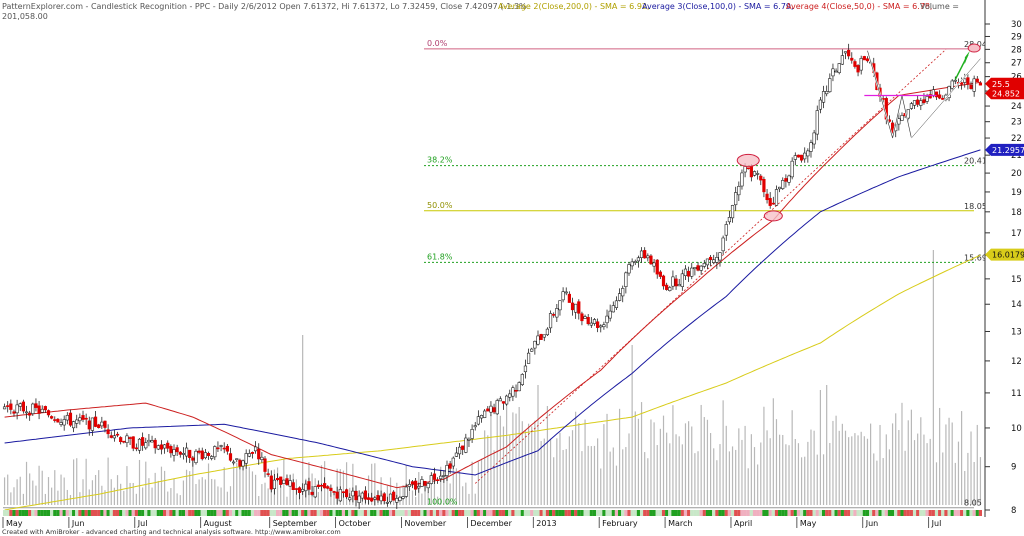 The image size is (1024, 536). Describe the element at coordinates (939, 6) in the screenshot. I see `volume-legend: Volume =` at that location.